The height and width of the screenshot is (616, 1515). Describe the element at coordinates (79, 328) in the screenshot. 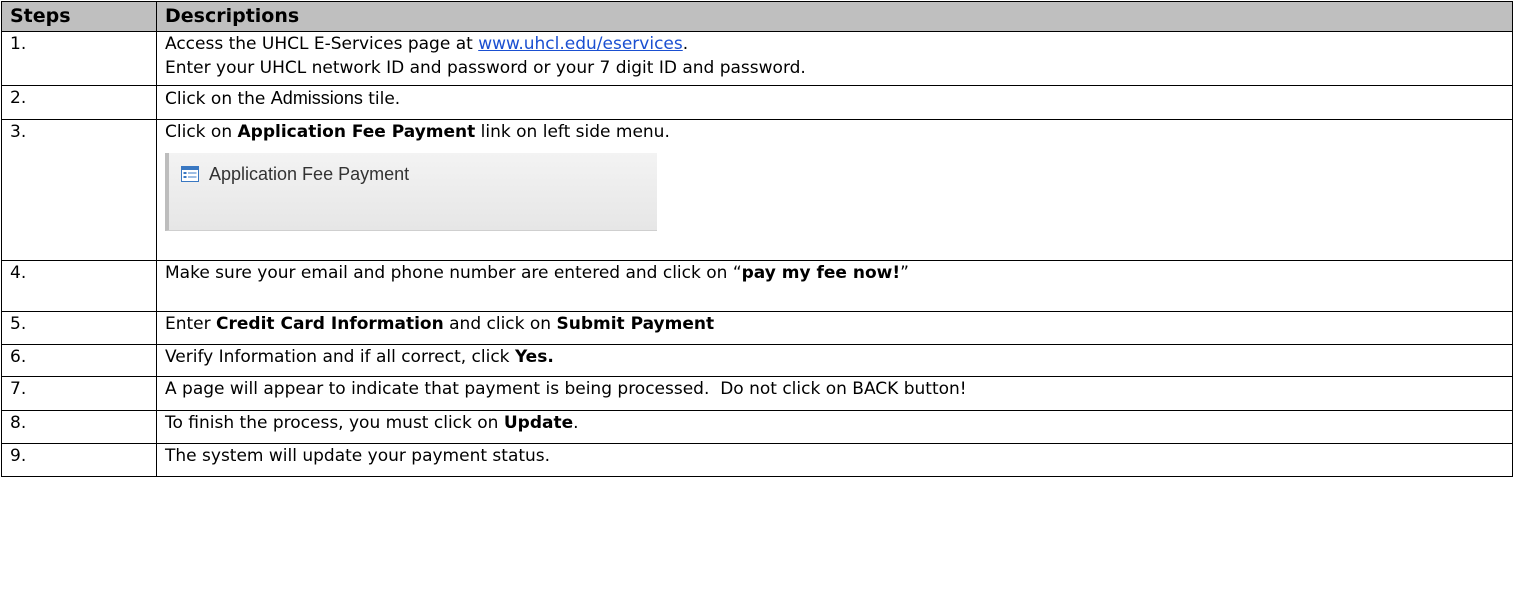

I see `step-number: 5.` at that location.